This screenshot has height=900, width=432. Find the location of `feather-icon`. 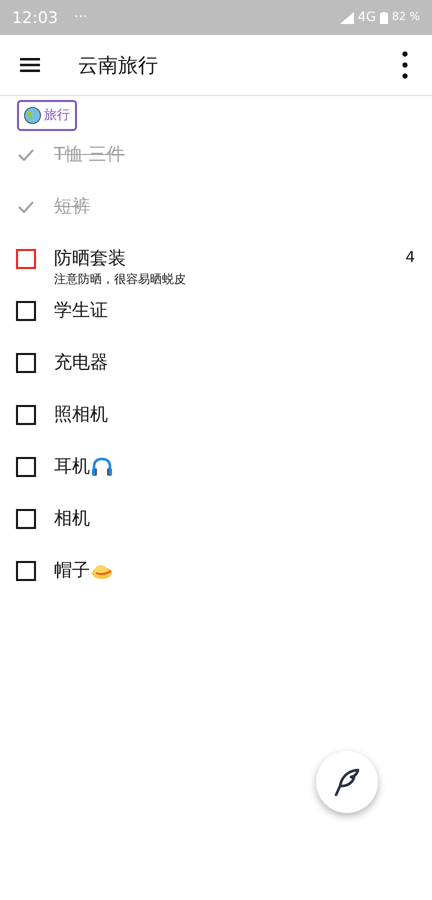

feather-icon is located at coordinates (347, 782).